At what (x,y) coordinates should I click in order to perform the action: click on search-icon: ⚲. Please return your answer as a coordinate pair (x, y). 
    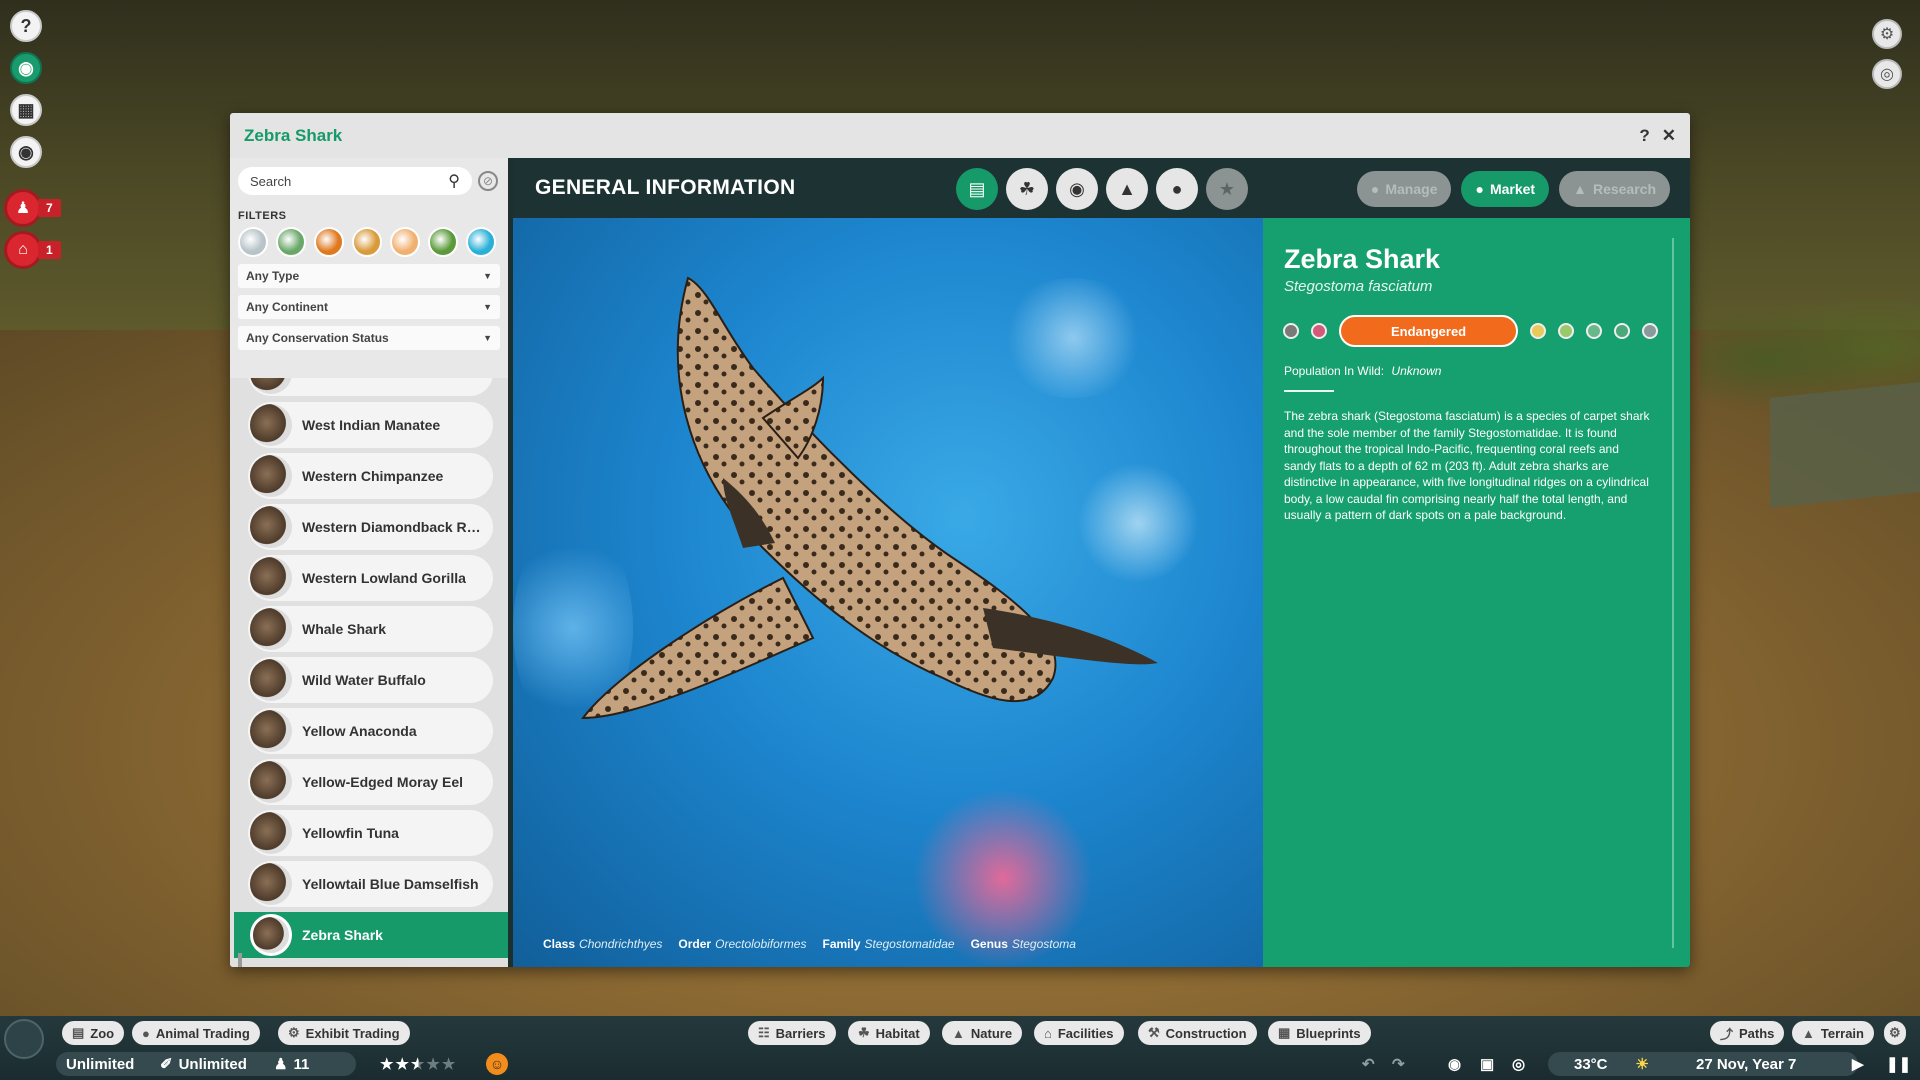
    Looking at the image, I should click on (454, 181).